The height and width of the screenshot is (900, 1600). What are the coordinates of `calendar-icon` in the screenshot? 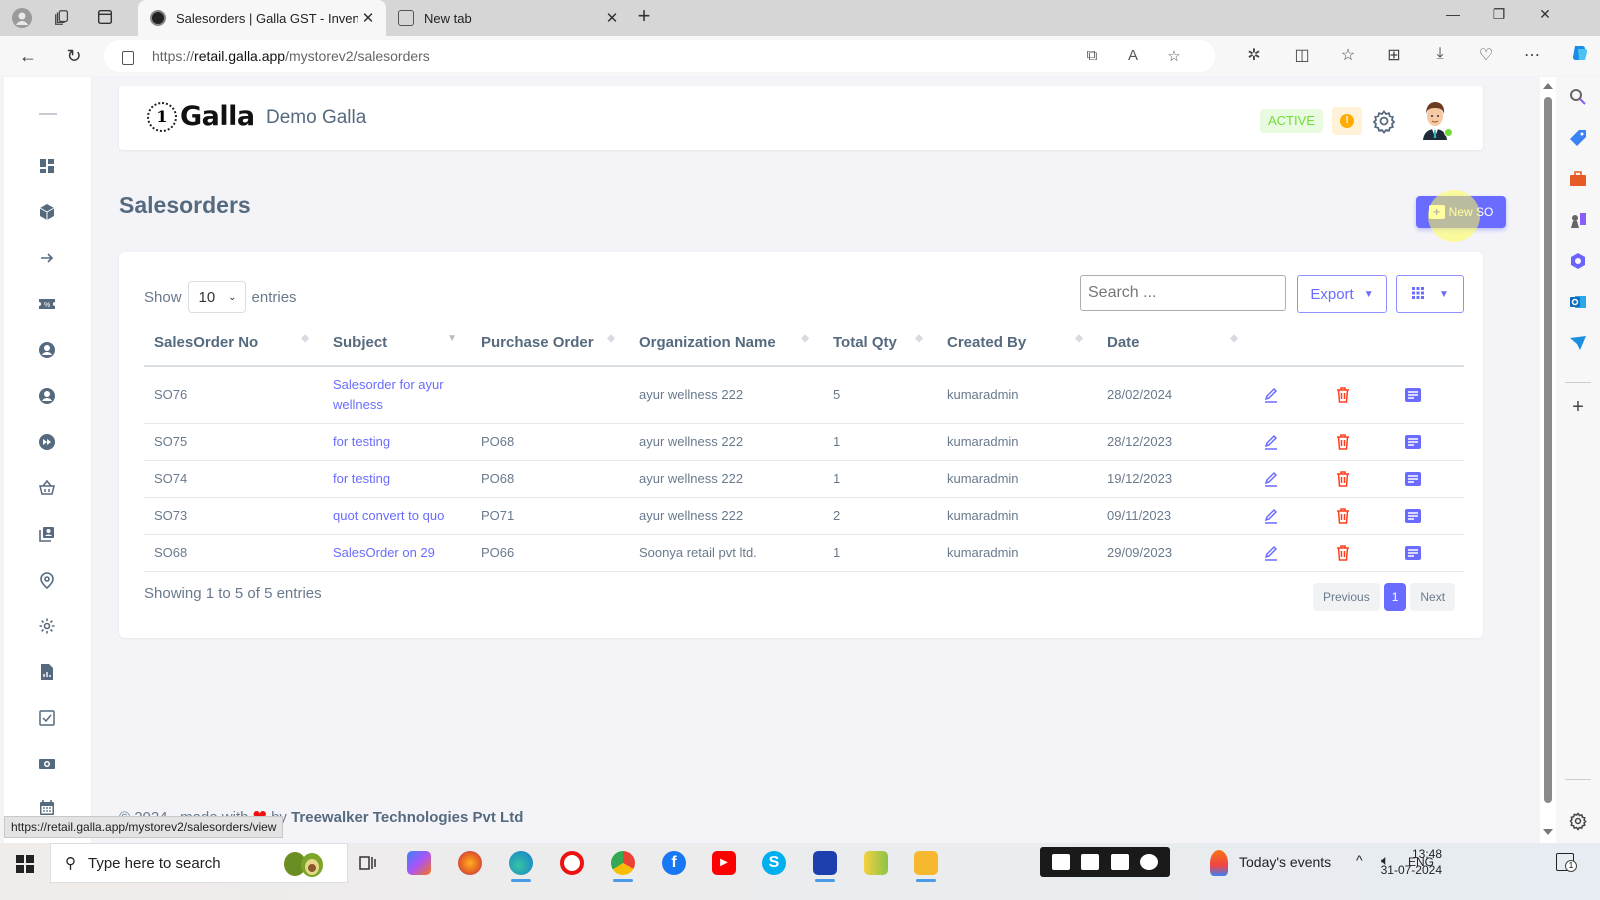 It's located at (47, 808).